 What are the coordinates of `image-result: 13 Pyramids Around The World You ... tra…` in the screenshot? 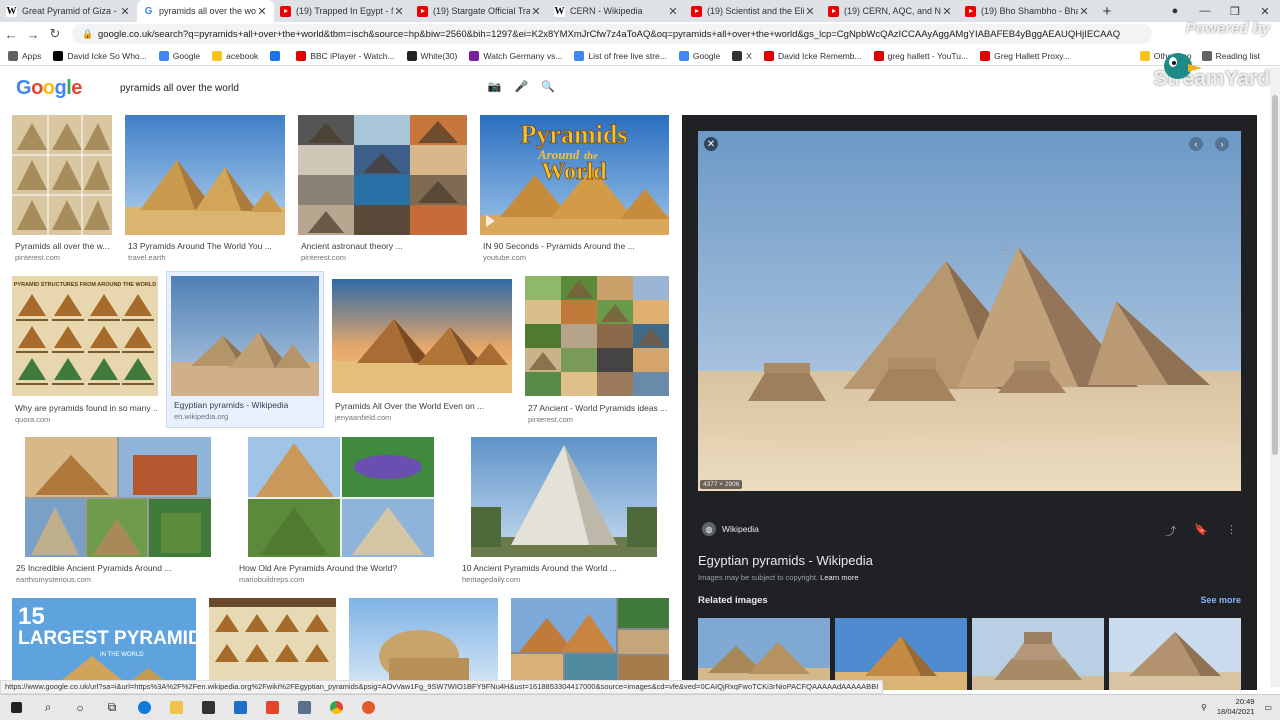 It's located at (205, 188).